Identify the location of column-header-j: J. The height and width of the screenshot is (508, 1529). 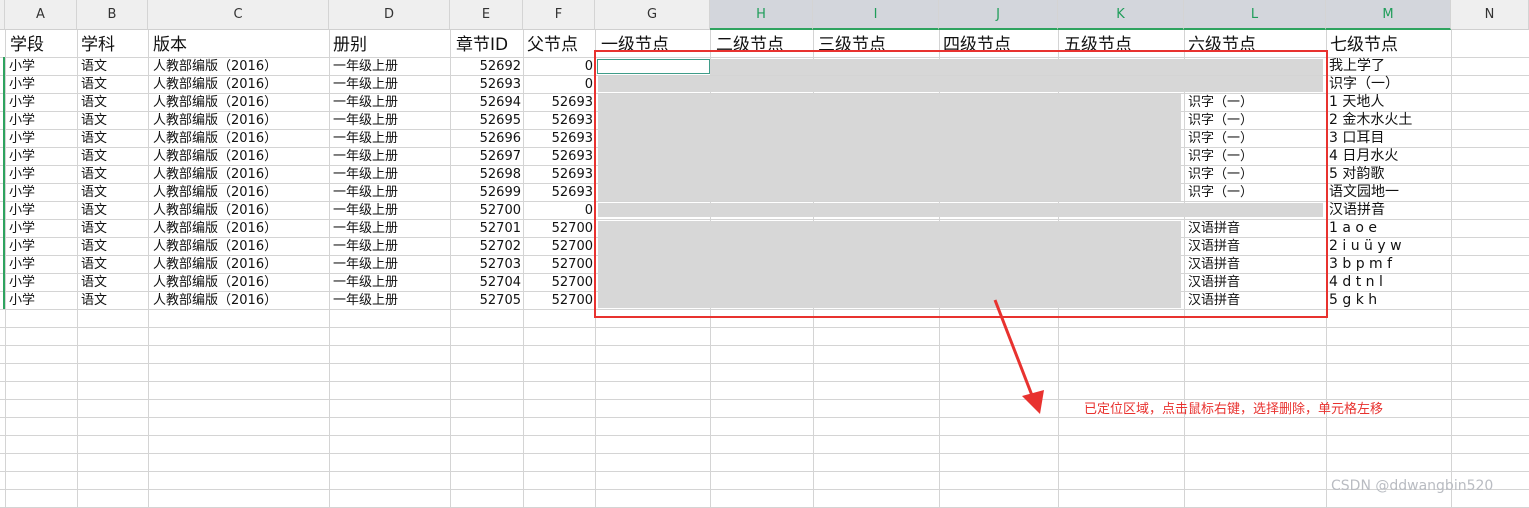
(998, 15).